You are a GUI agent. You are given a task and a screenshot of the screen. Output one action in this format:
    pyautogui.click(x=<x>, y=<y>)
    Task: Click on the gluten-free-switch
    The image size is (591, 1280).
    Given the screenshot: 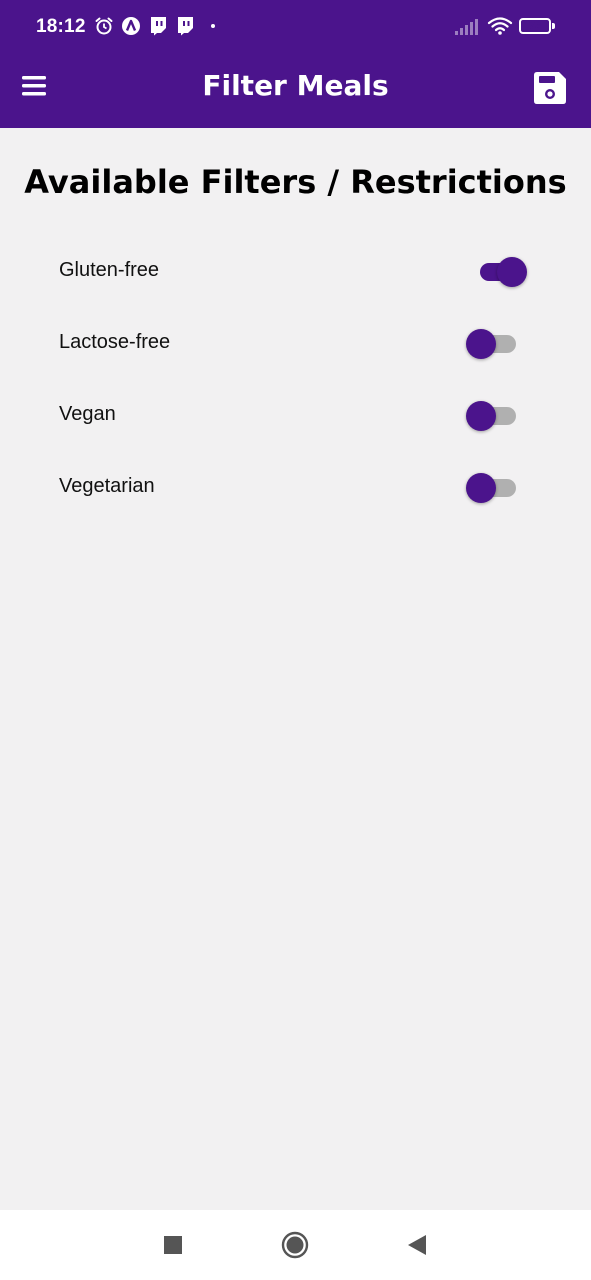 What is the action you would take?
    pyautogui.click(x=497, y=271)
    